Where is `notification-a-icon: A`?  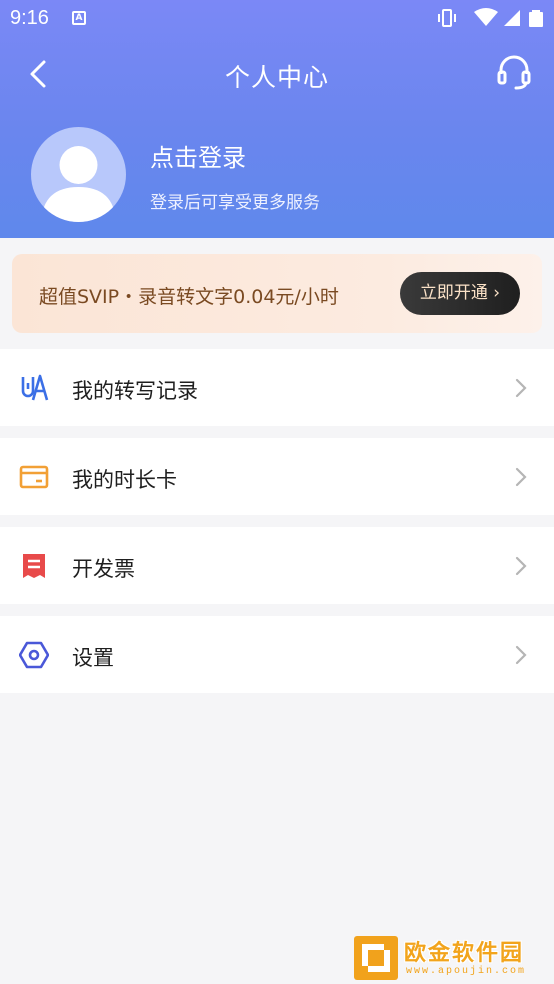 notification-a-icon: A is located at coordinates (79, 18).